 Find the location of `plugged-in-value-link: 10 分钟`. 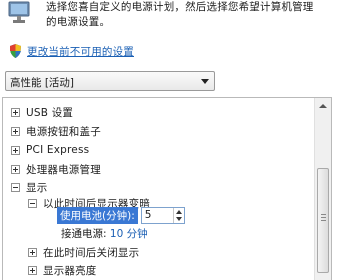

plugged-in-value-link: 10 分钟 is located at coordinates (129, 234).